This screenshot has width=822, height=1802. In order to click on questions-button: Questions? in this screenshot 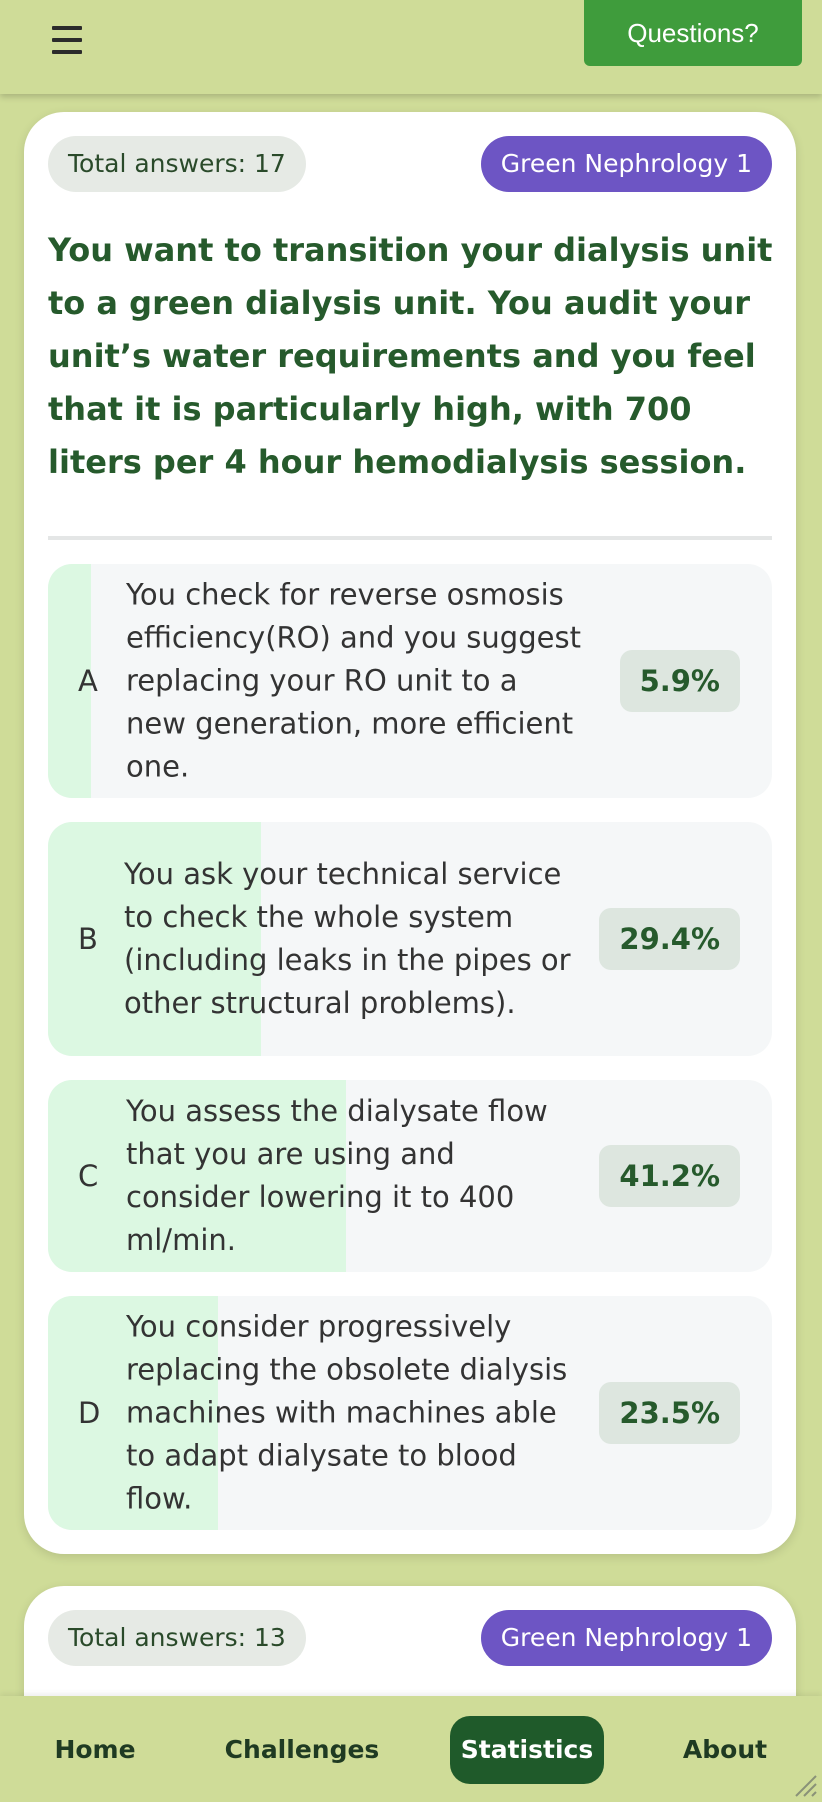, I will do `click(693, 33)`.